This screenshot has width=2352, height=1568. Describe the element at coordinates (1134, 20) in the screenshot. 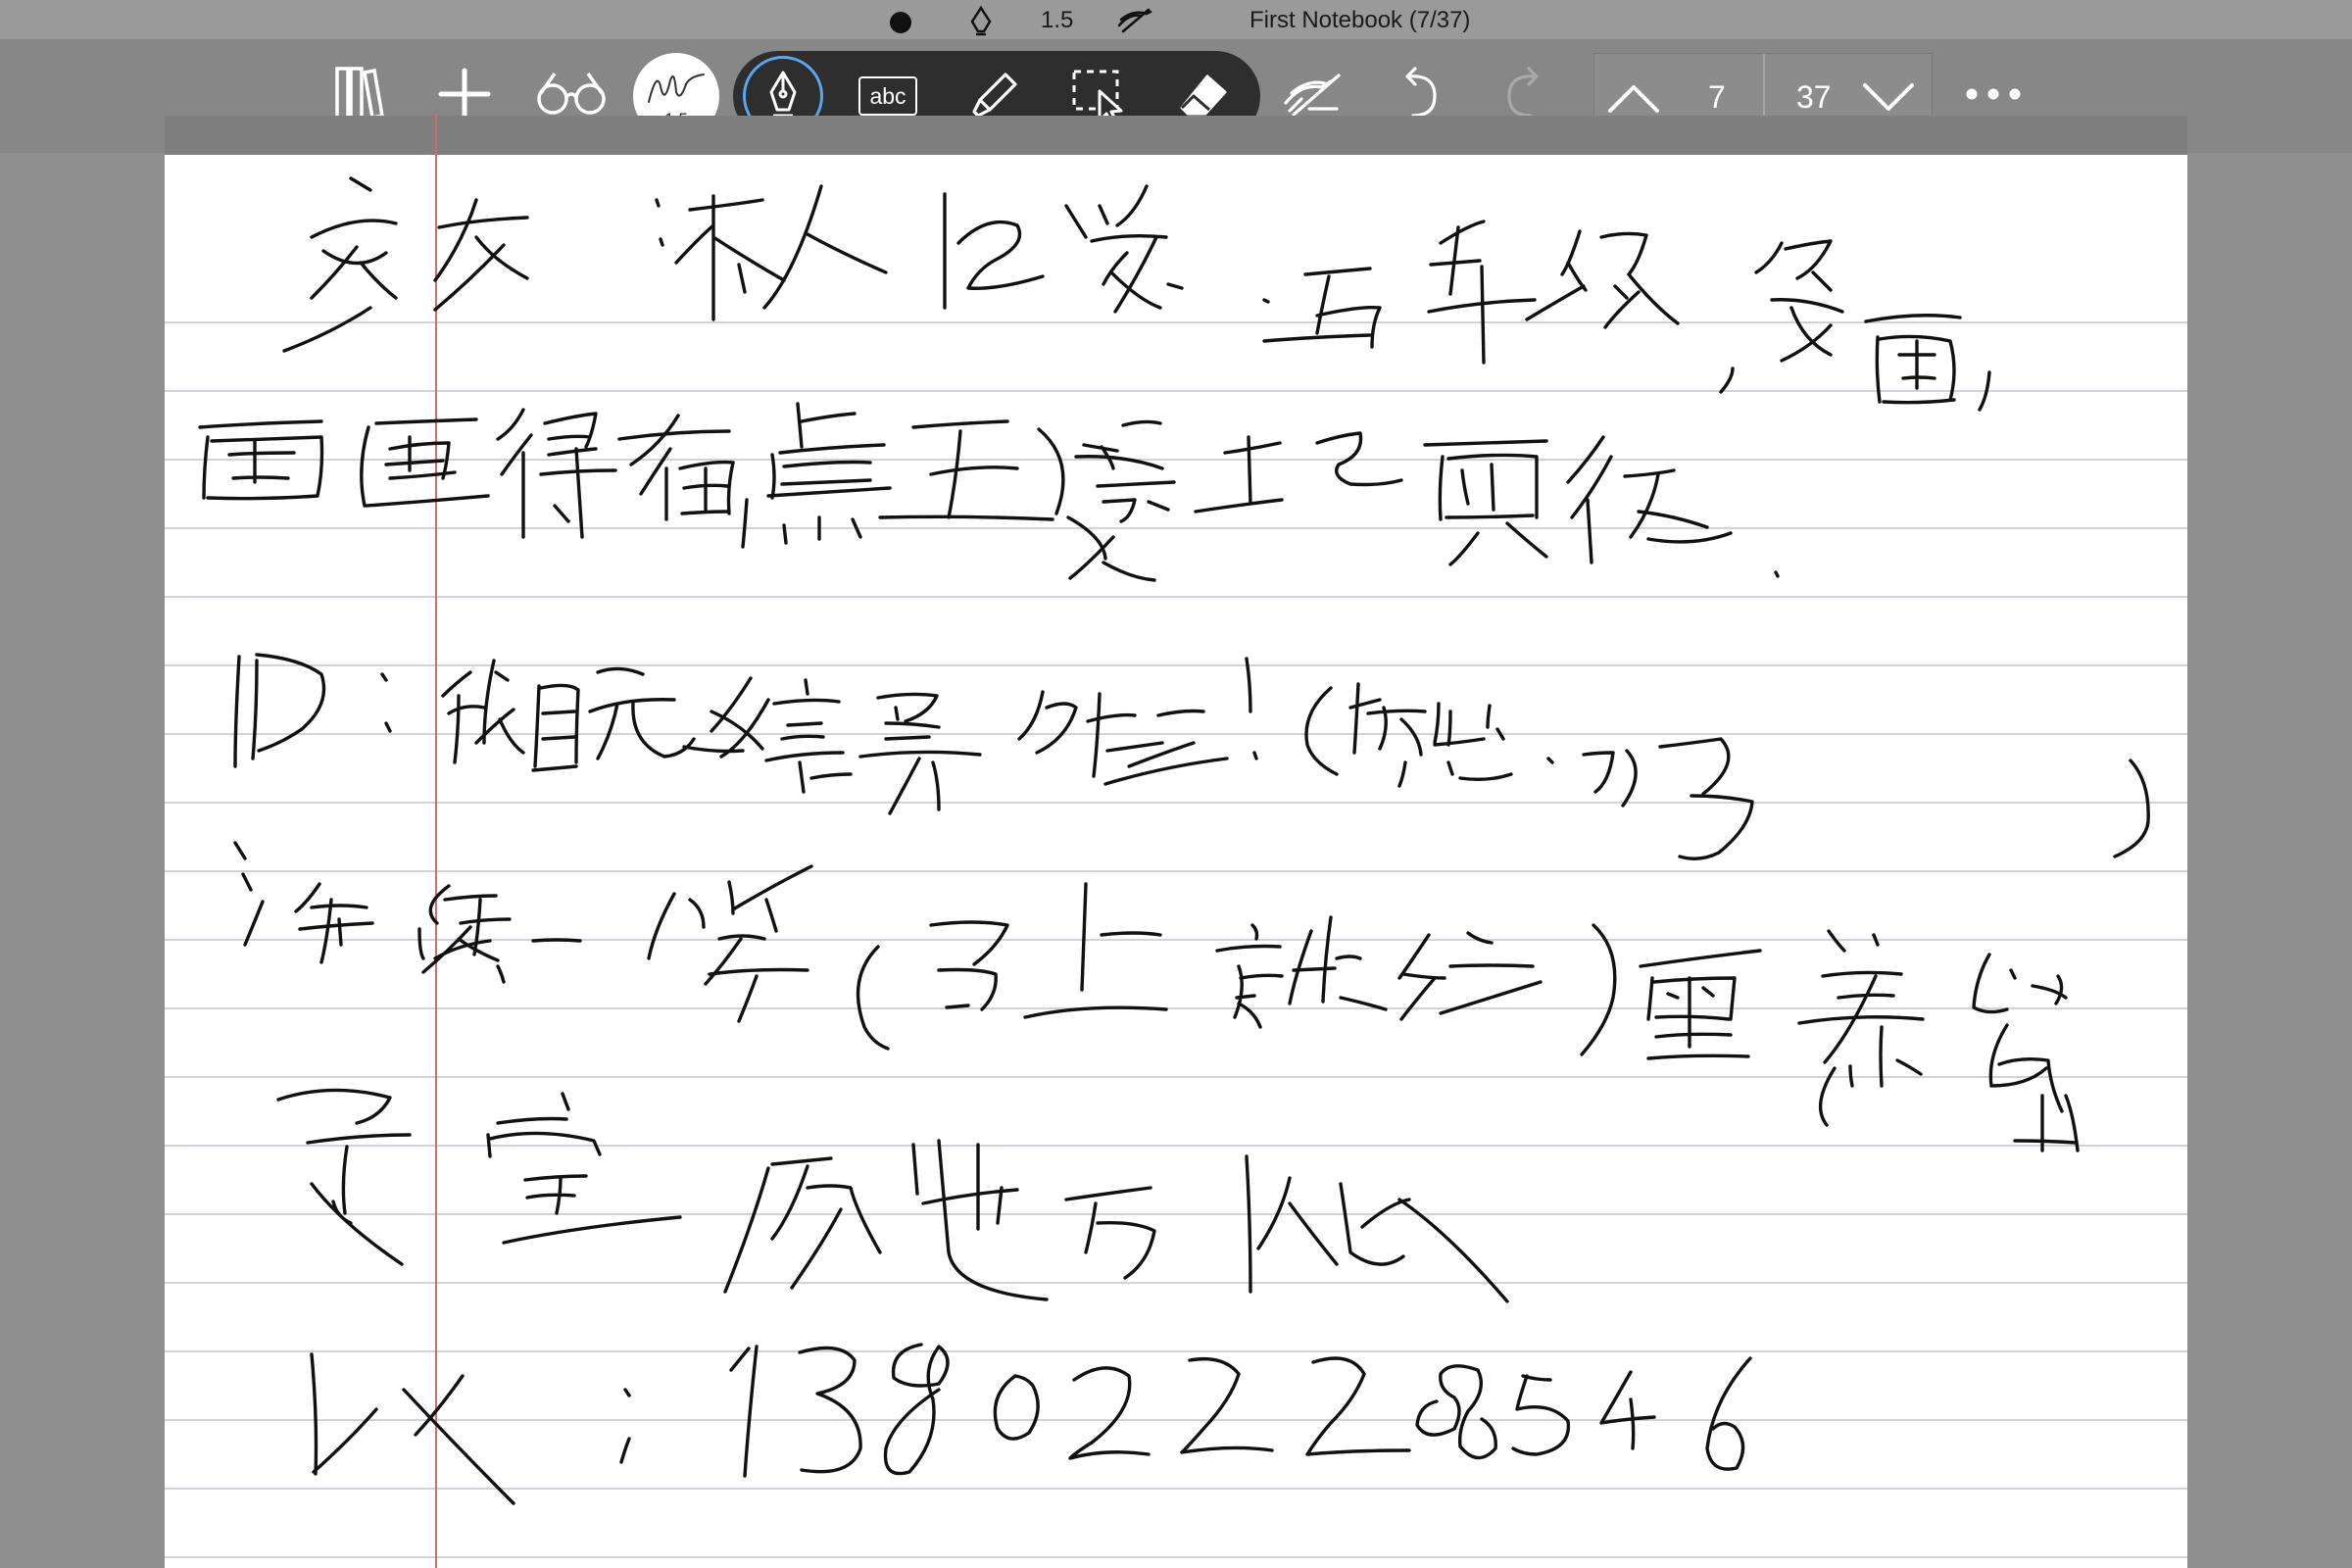

I see `hide-ink-status-icon` at that location.